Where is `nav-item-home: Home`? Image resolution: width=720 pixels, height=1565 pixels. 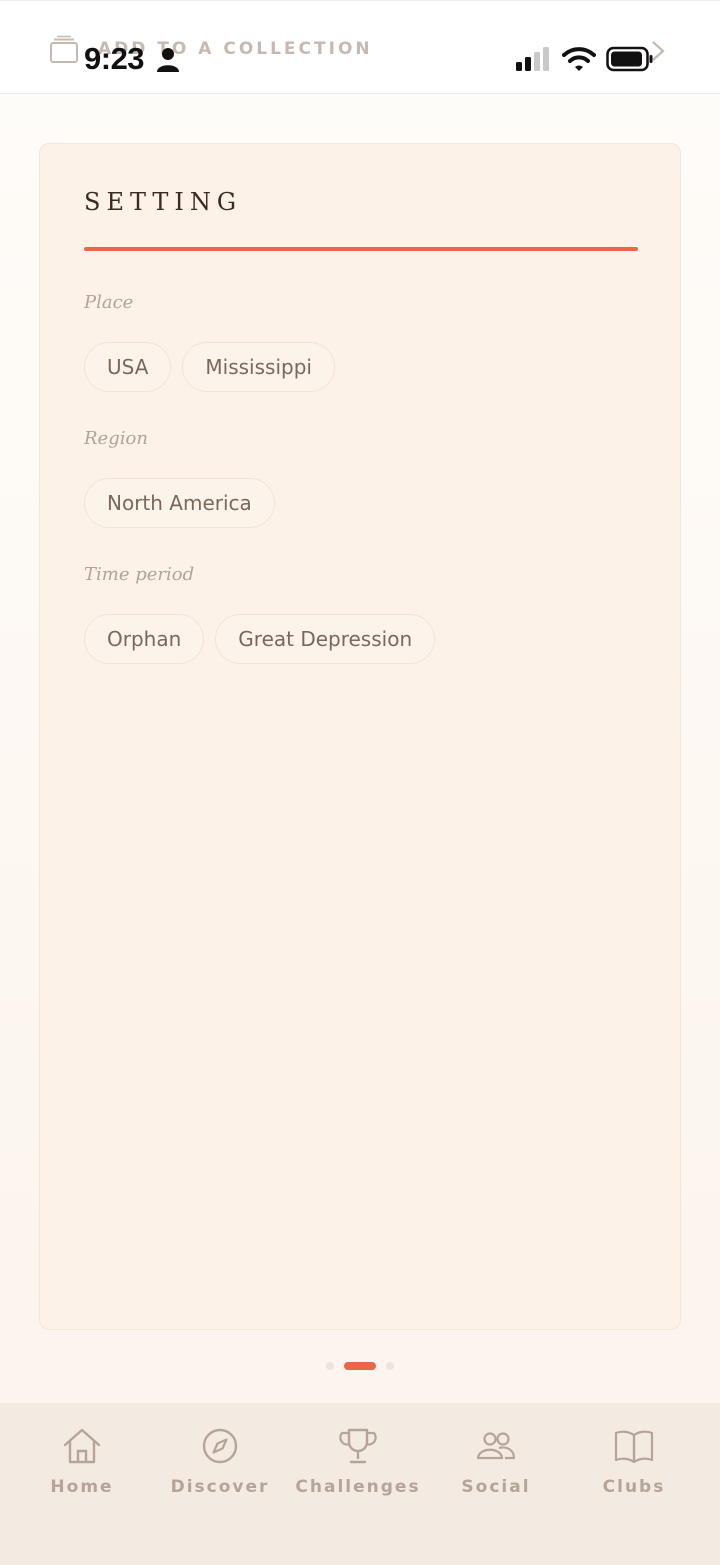 nav-item-home: Home is located at coordinates (82, 1465).